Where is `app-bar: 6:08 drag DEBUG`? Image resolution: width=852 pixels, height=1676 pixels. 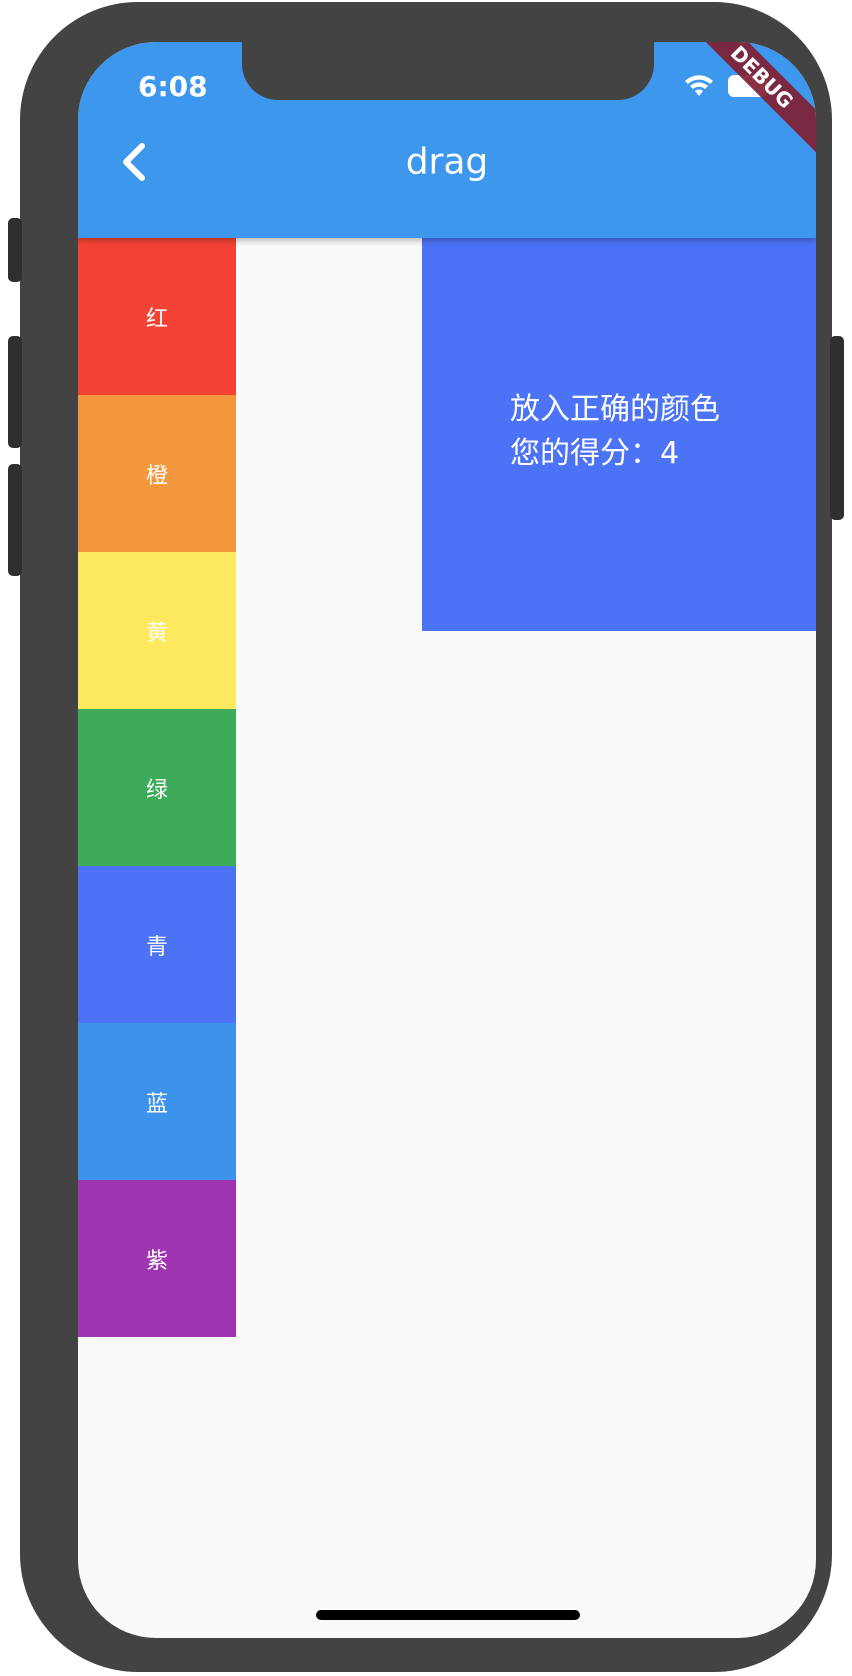
app-bar: 6:08 drag DEBUG is located at coordinates (447, 140).